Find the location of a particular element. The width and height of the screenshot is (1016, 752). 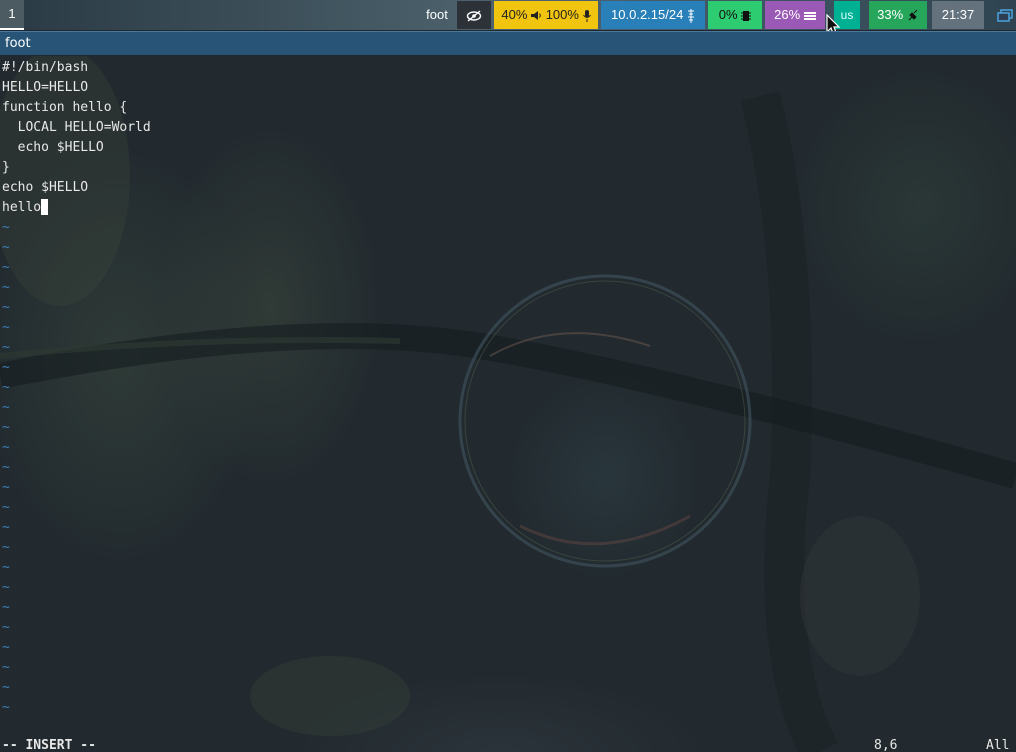

memory-value: 26% is located at coordinates (787, 14).